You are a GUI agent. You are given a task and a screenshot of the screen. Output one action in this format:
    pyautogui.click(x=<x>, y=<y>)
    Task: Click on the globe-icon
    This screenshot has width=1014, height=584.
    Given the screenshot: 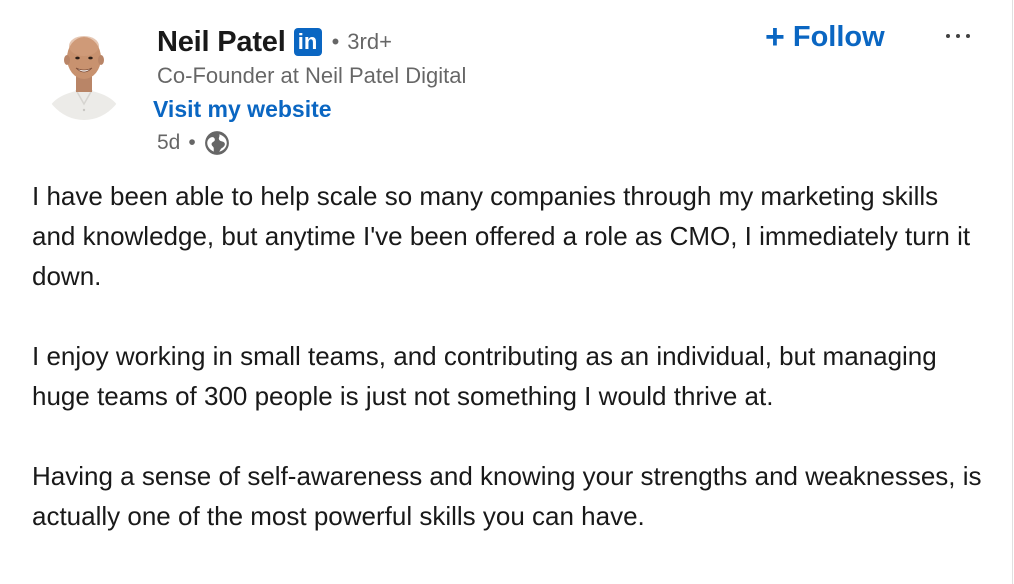 What is the action you would take?
    pyautogui.click(x=216, y=143)
    